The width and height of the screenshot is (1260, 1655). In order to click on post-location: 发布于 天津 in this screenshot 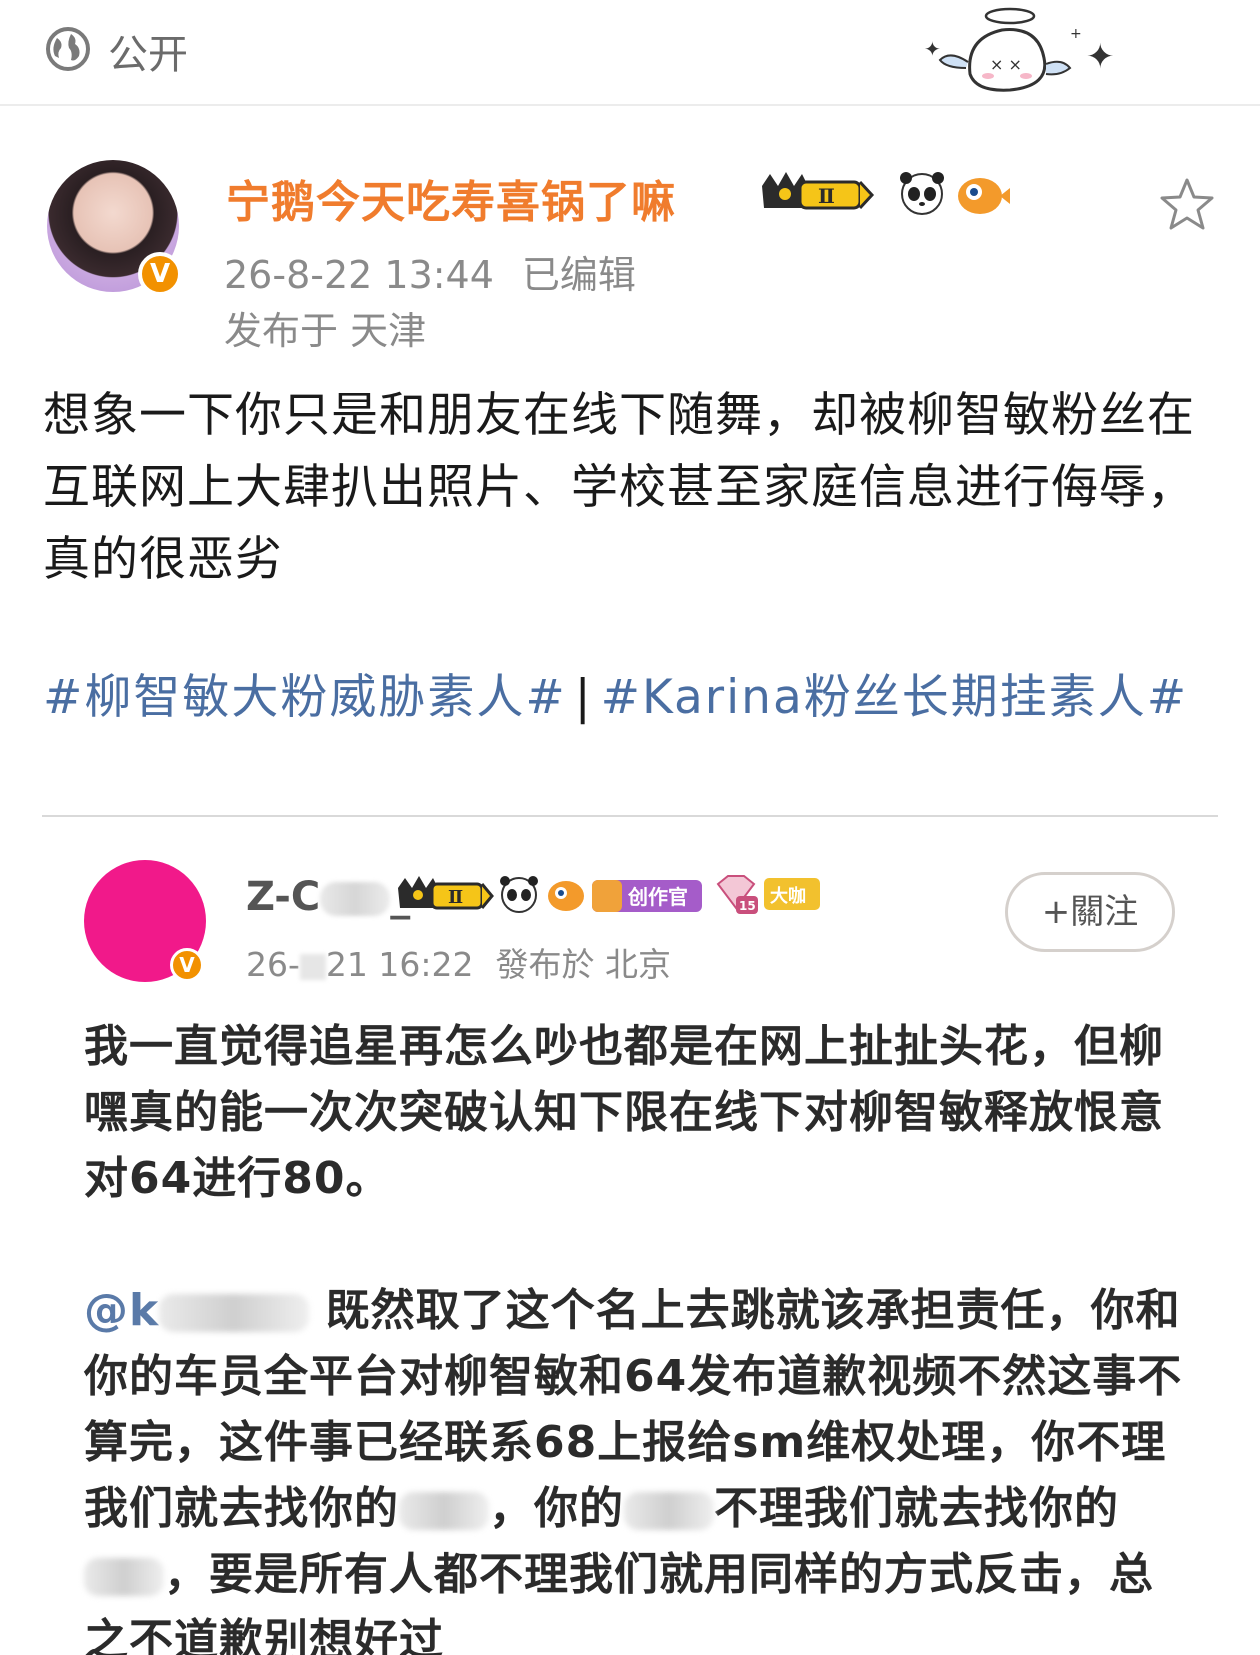, I will do `click(325, 331)`.